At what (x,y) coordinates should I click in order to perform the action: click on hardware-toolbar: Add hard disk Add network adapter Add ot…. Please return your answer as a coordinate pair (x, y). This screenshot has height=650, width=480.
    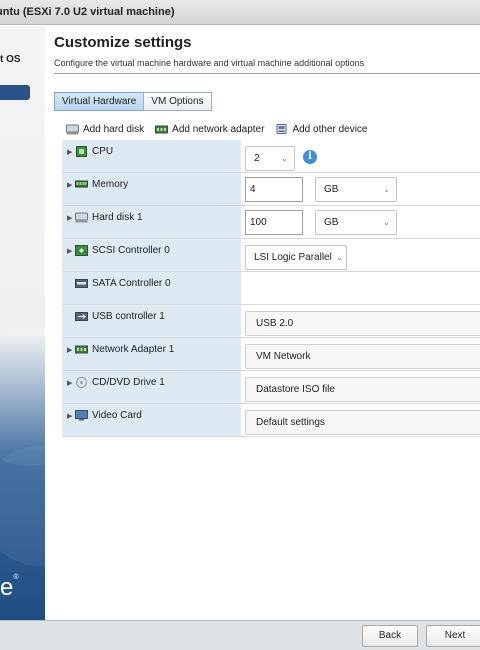
    Looking at the image, I should click on (222, 129).